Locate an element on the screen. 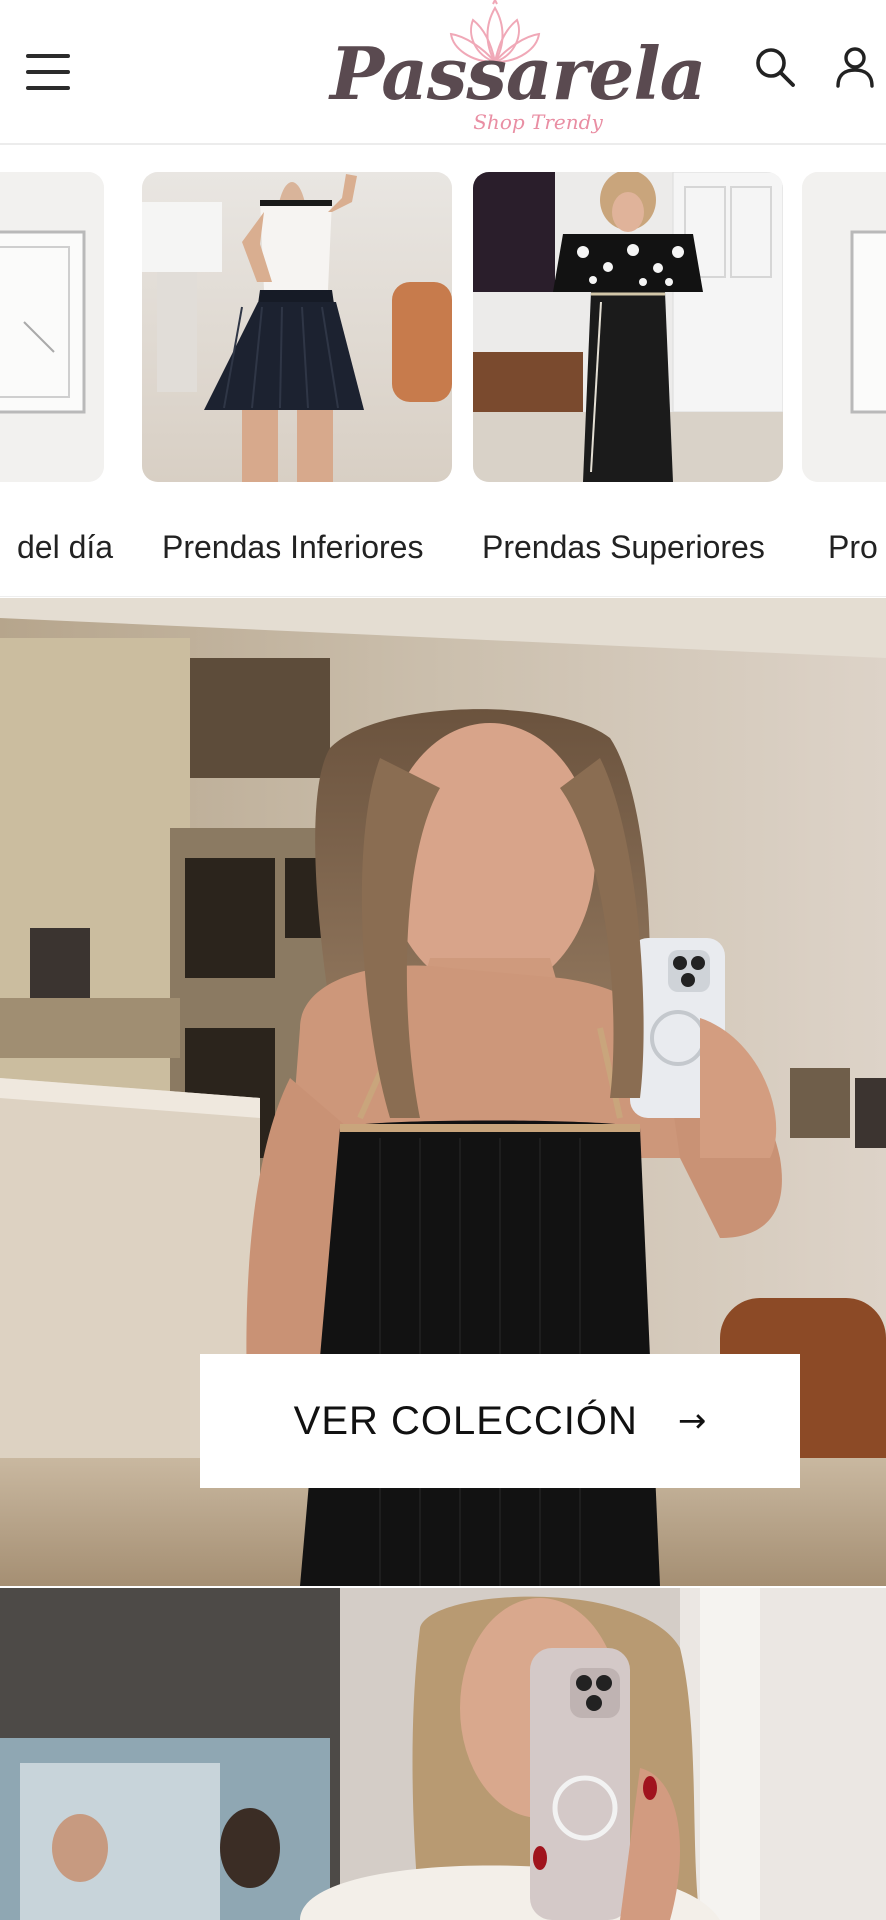  hamburger-menu-icon is located at coordinates (48, 72).